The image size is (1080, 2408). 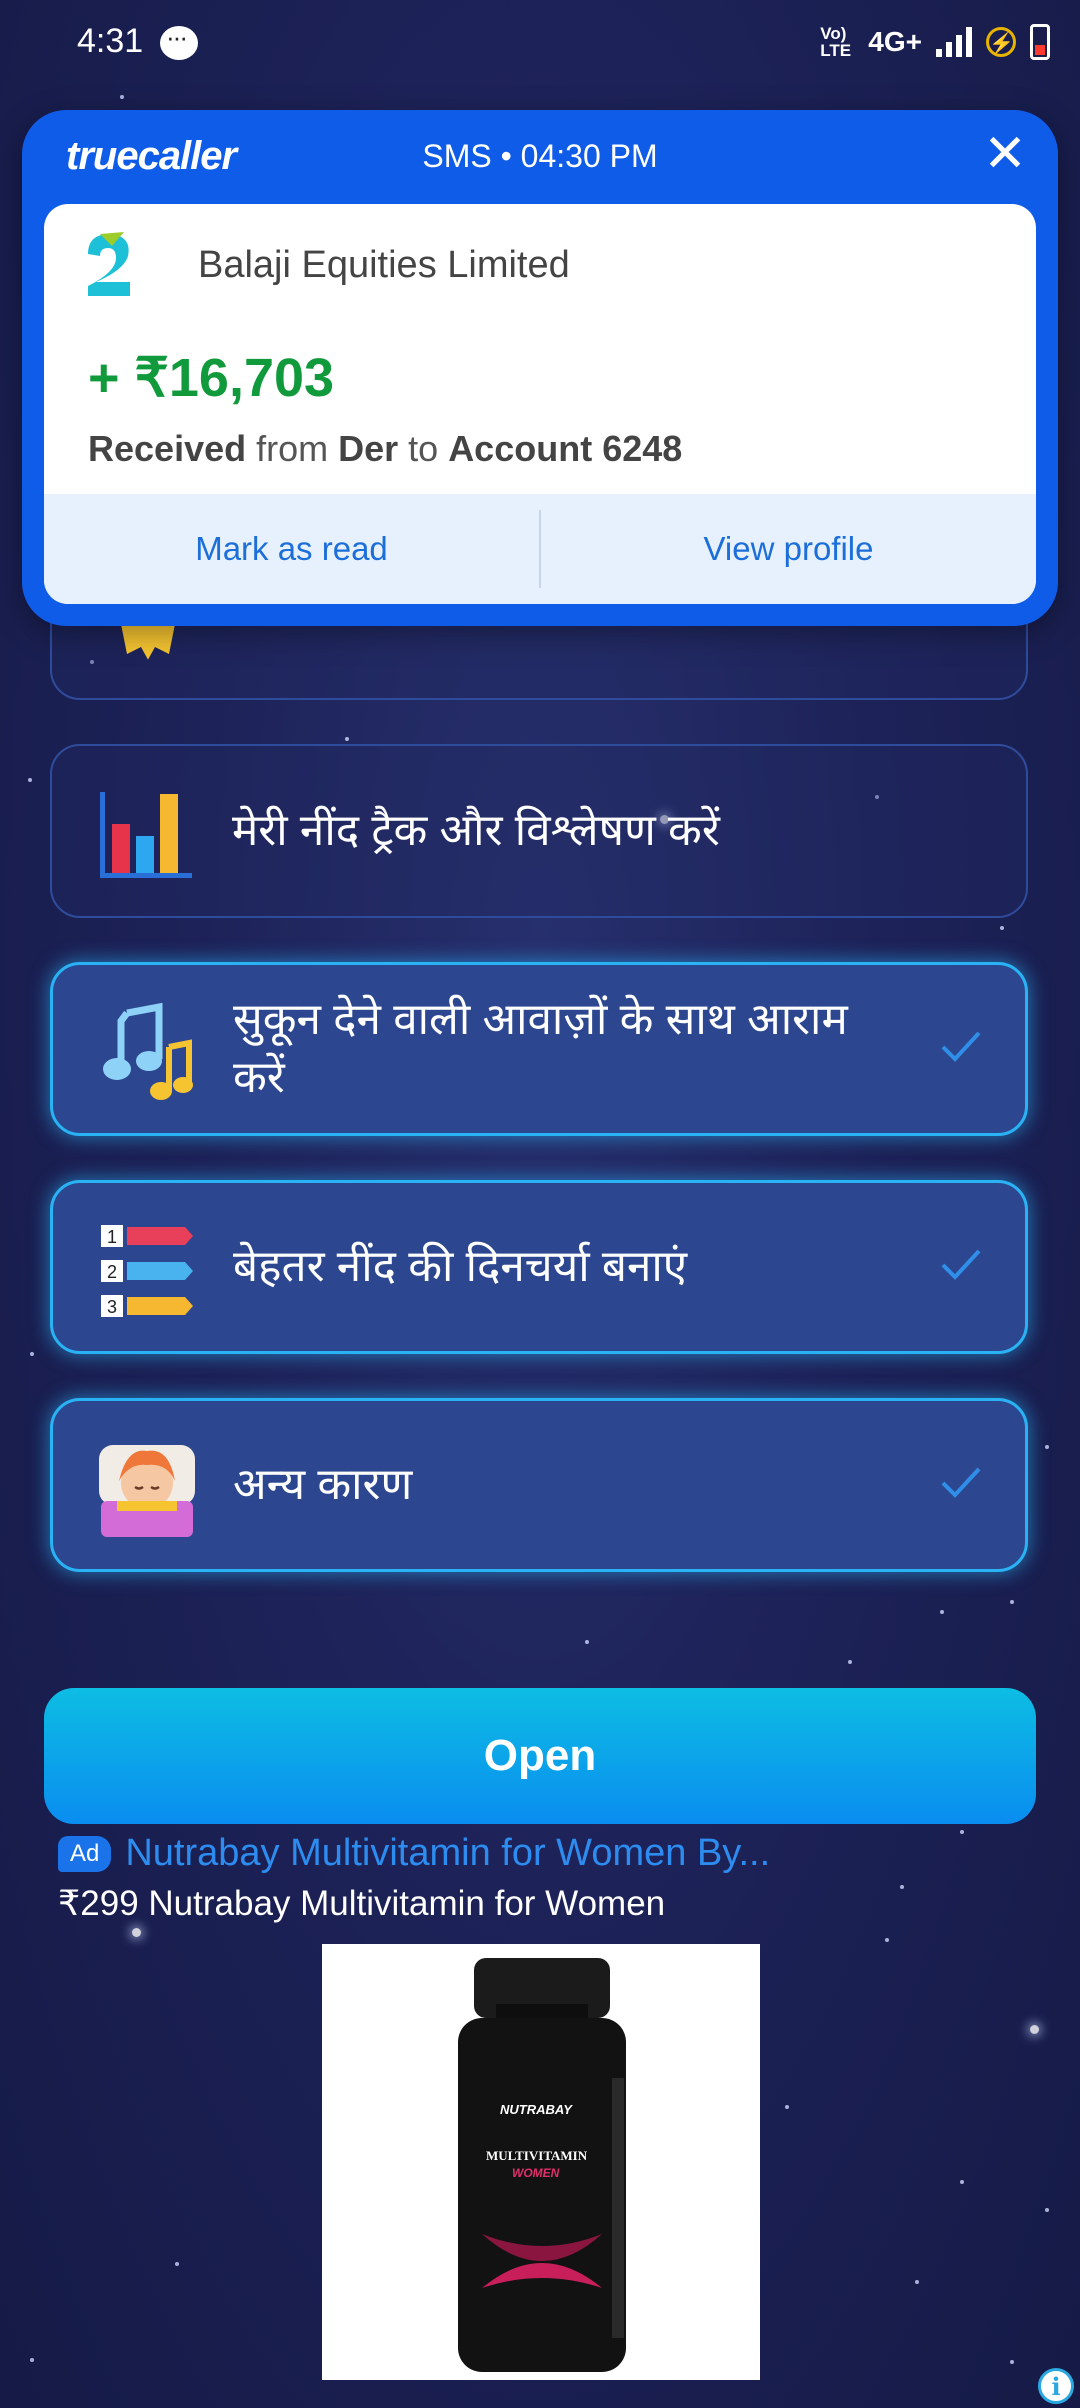 I want to click on network-type: 4G+, so click(x=895, y=41).